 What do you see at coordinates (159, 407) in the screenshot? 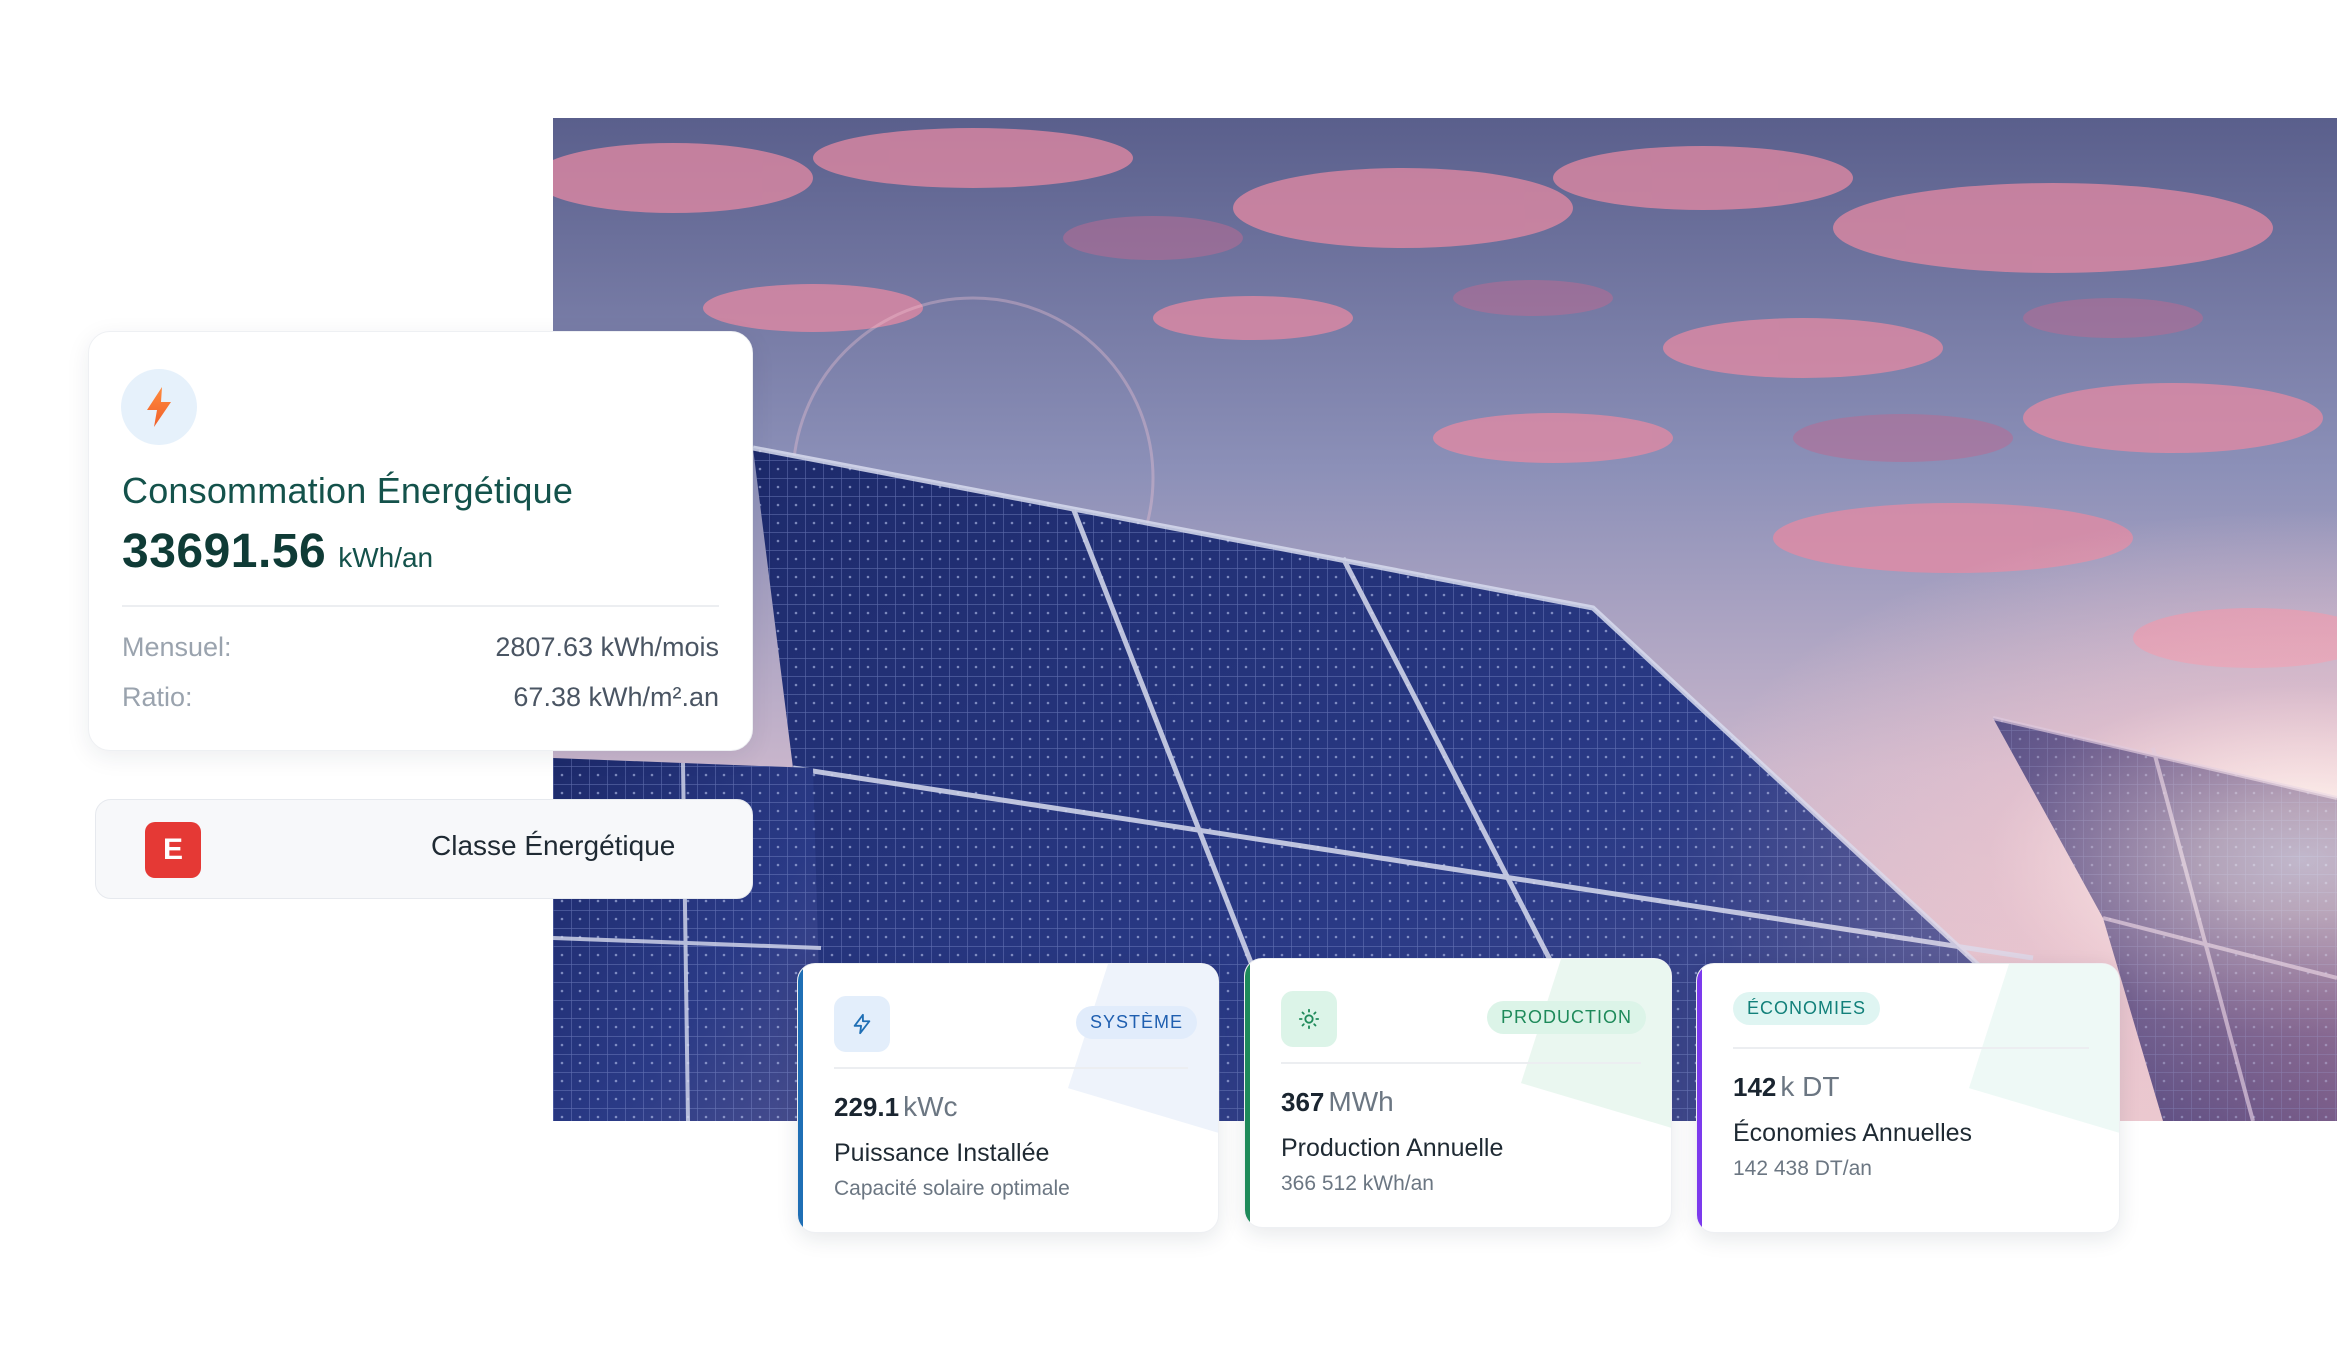
I see `bolt-icon` at bounding box center [159, 407].